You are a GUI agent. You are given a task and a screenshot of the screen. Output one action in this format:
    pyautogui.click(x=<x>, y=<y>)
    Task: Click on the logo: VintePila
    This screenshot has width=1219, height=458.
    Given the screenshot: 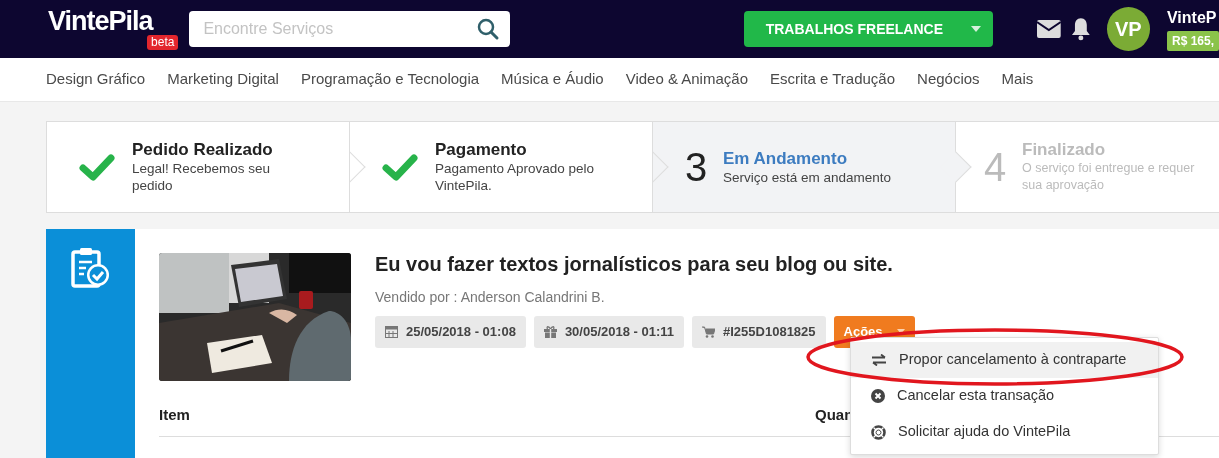 What is the action you would take?
    pyautogui.click(x=100, y=21)
    